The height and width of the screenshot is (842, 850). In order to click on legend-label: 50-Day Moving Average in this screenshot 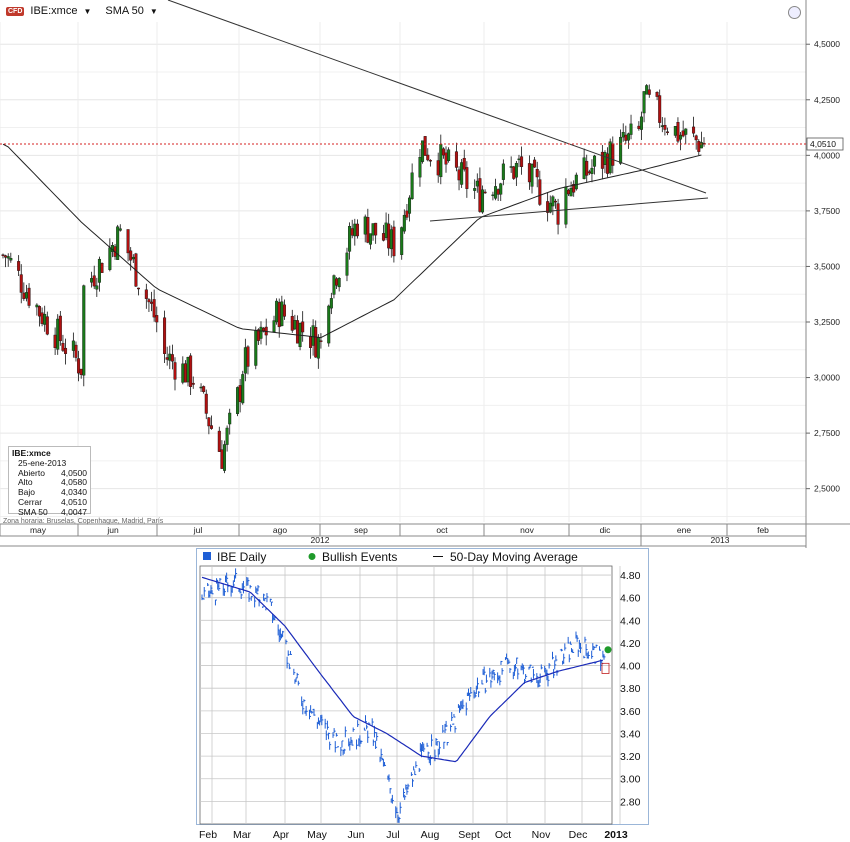, I will do `click(514, 557)`.